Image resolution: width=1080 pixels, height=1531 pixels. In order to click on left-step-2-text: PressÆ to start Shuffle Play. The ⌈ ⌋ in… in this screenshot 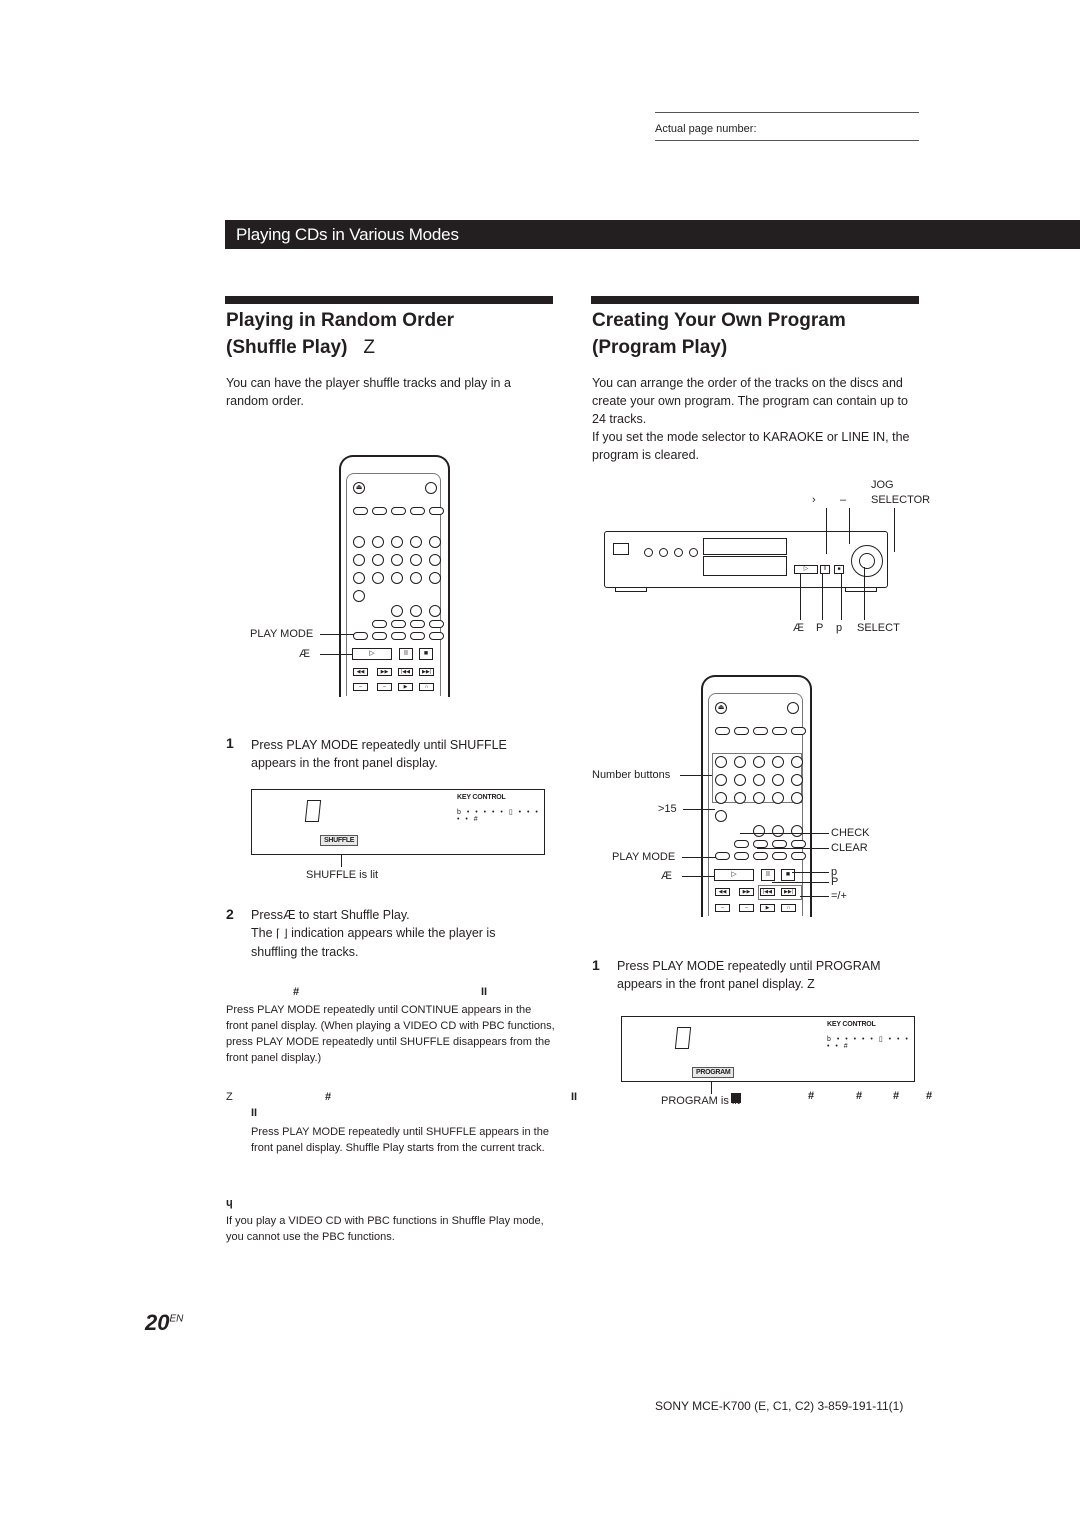, I will do `click(373, 933)`.